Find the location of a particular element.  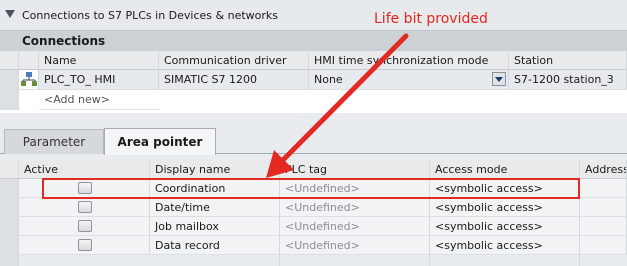

column-header-access-mode: Access mode is located at coordinates (505, 169).